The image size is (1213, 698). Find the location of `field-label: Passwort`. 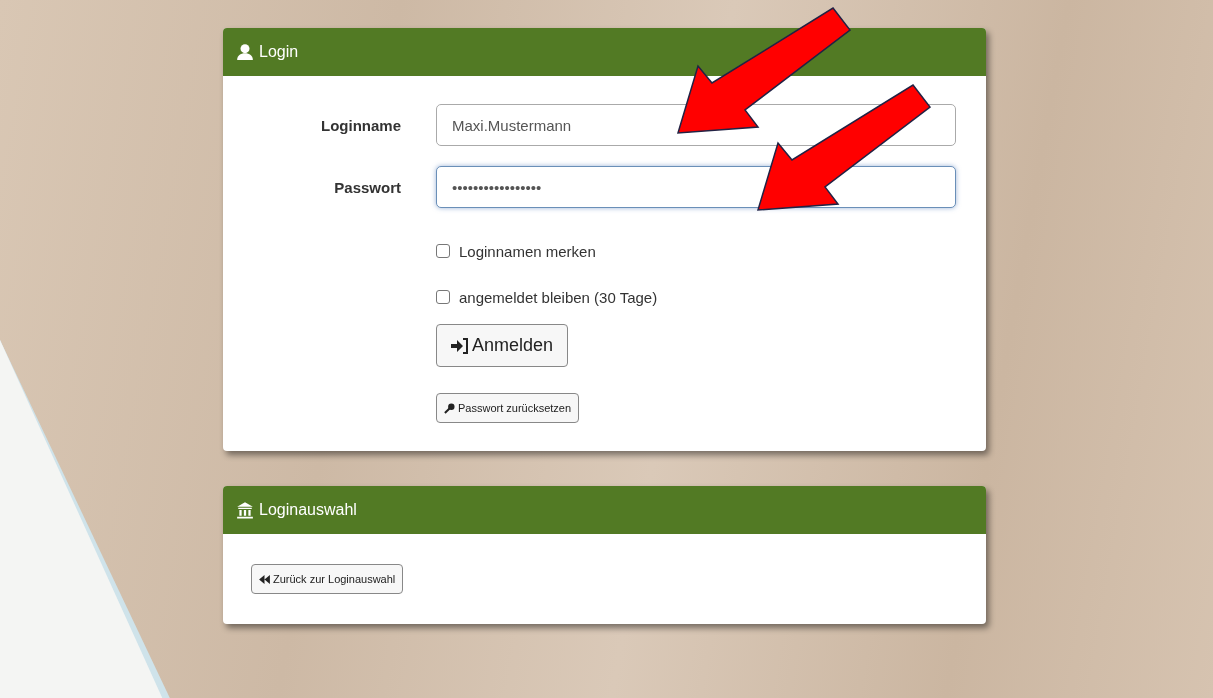

field-label: Passwort is located at coordinates (367, 187).